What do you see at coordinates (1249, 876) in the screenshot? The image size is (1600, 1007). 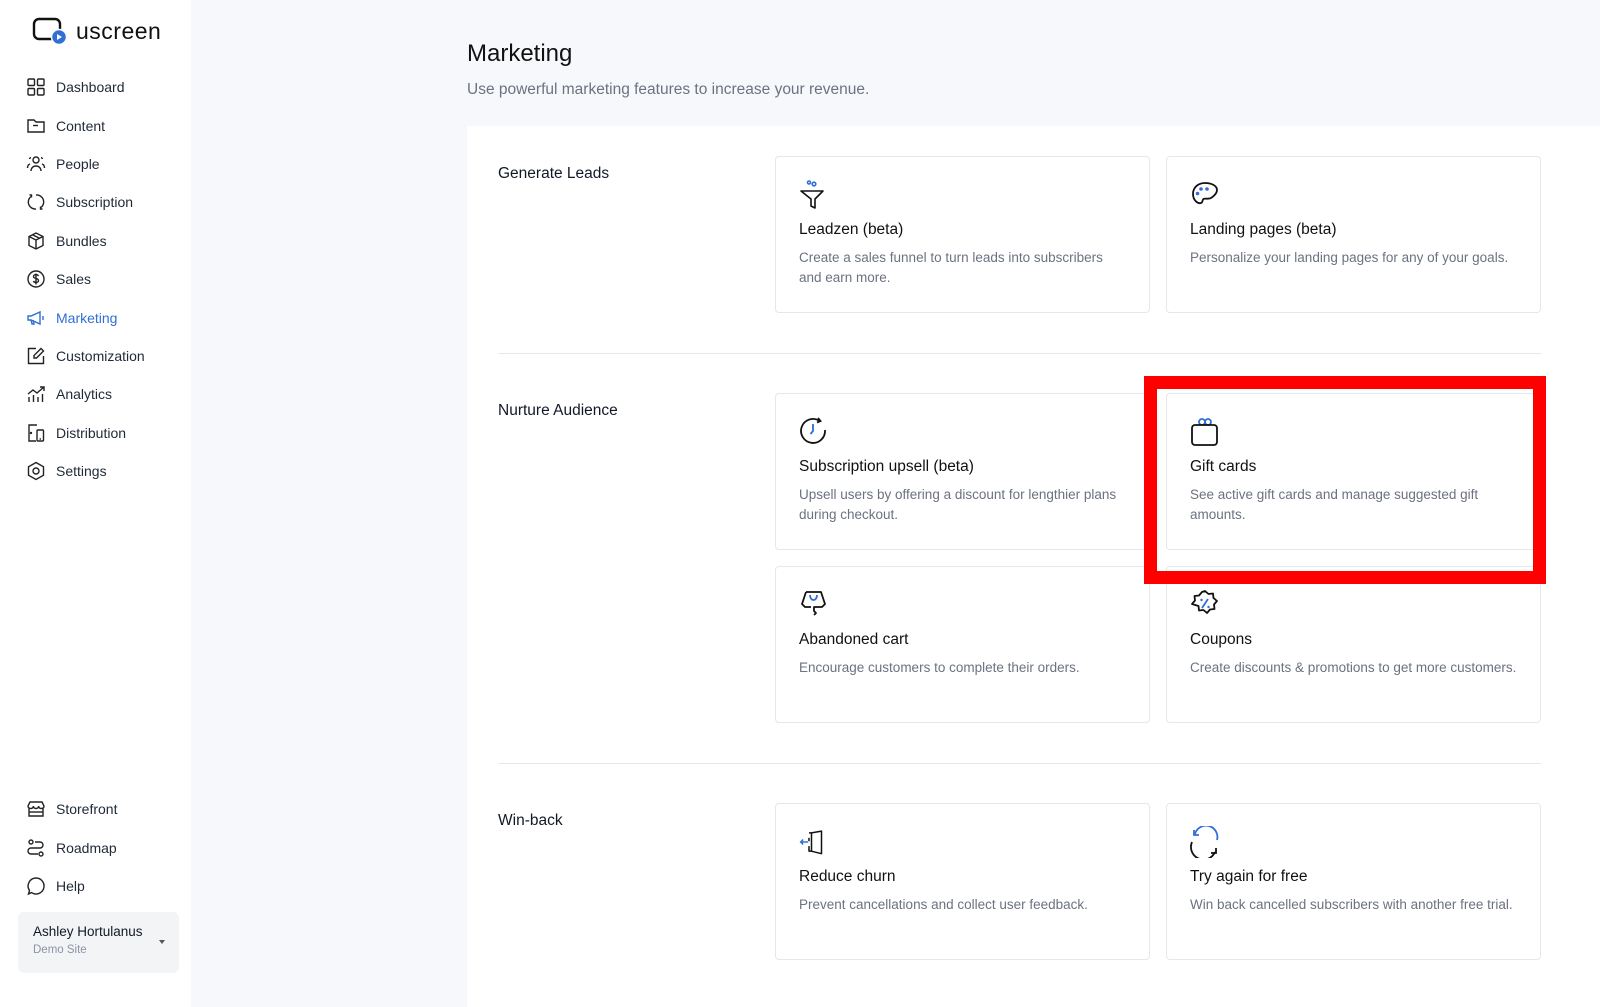 I see `card-title: Try again for free` at bounding box center [1249, 876].